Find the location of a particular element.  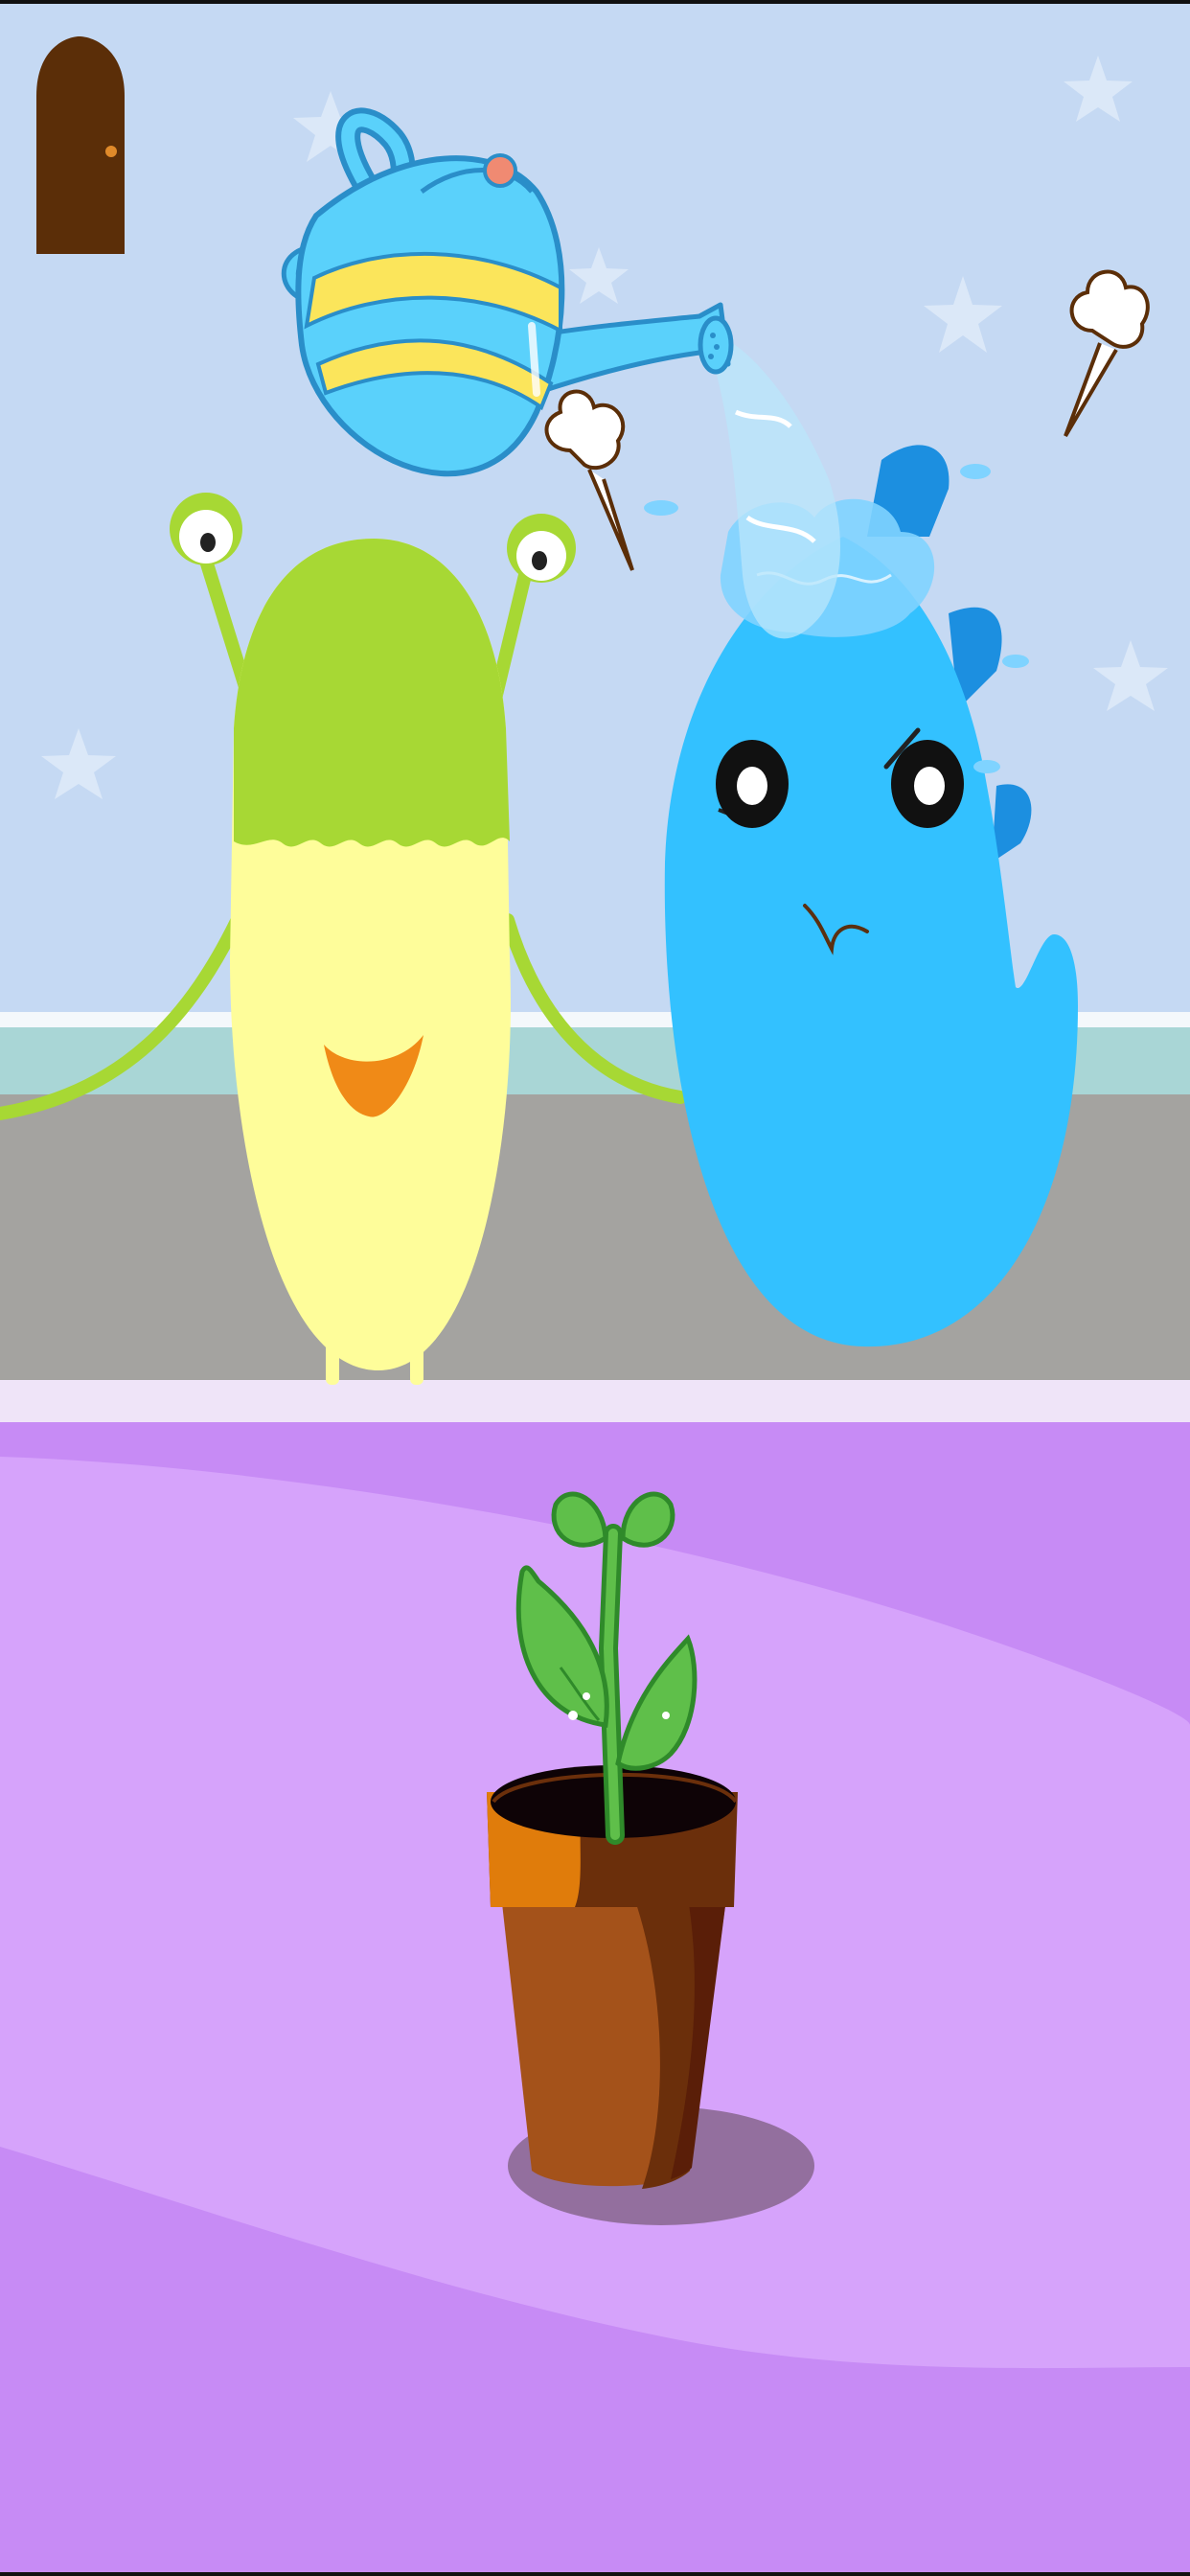

door-knob-icon is located at coordinates (111, 151).